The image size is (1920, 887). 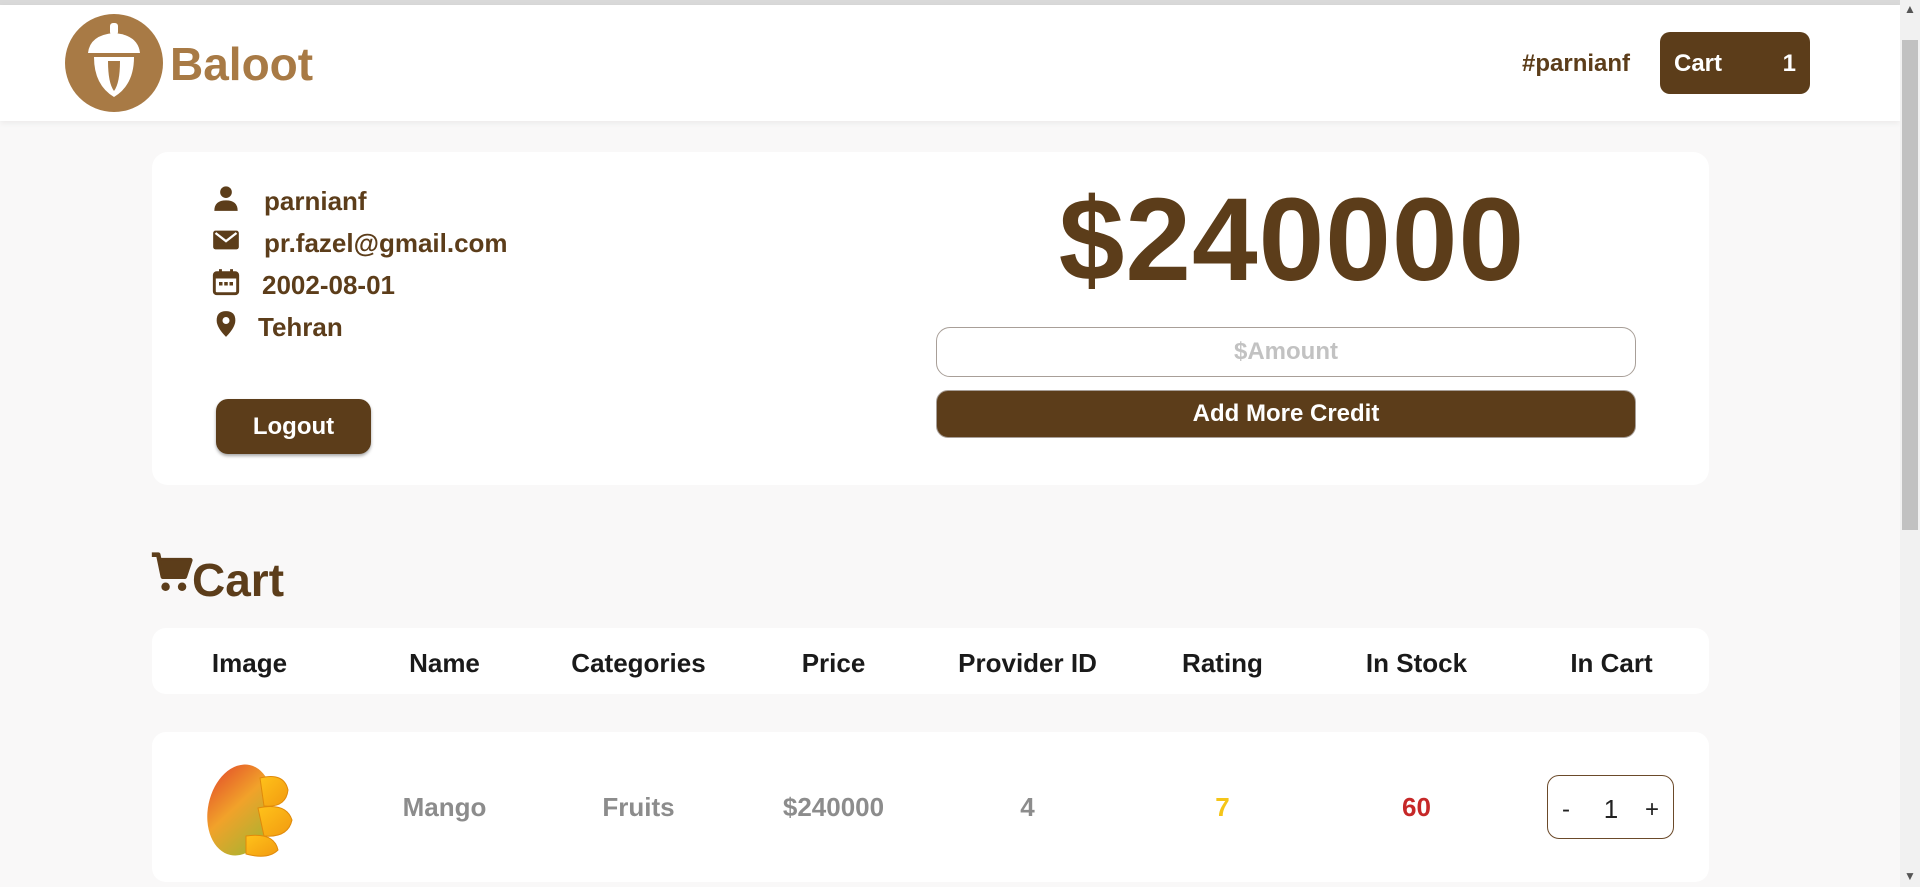 What do you see at coordinates (1910, 10) in the screenshot?
I see `scroll-up-arrow-icon: ▲` at bounding box center [1910, 10].